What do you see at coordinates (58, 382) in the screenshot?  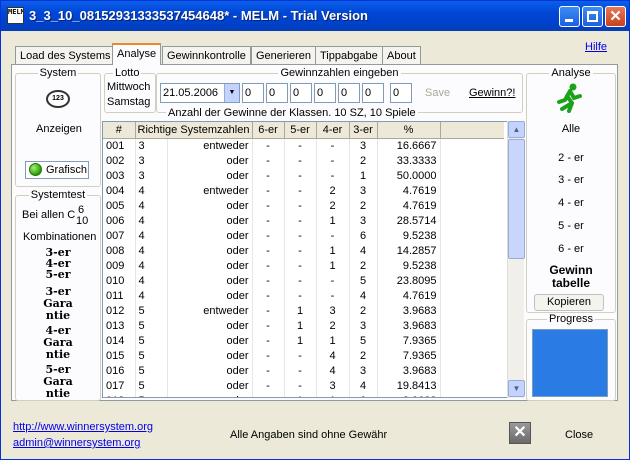 I see `garantie-5er-button: 5-er Gara ntie` at bounding box center [58, 382].